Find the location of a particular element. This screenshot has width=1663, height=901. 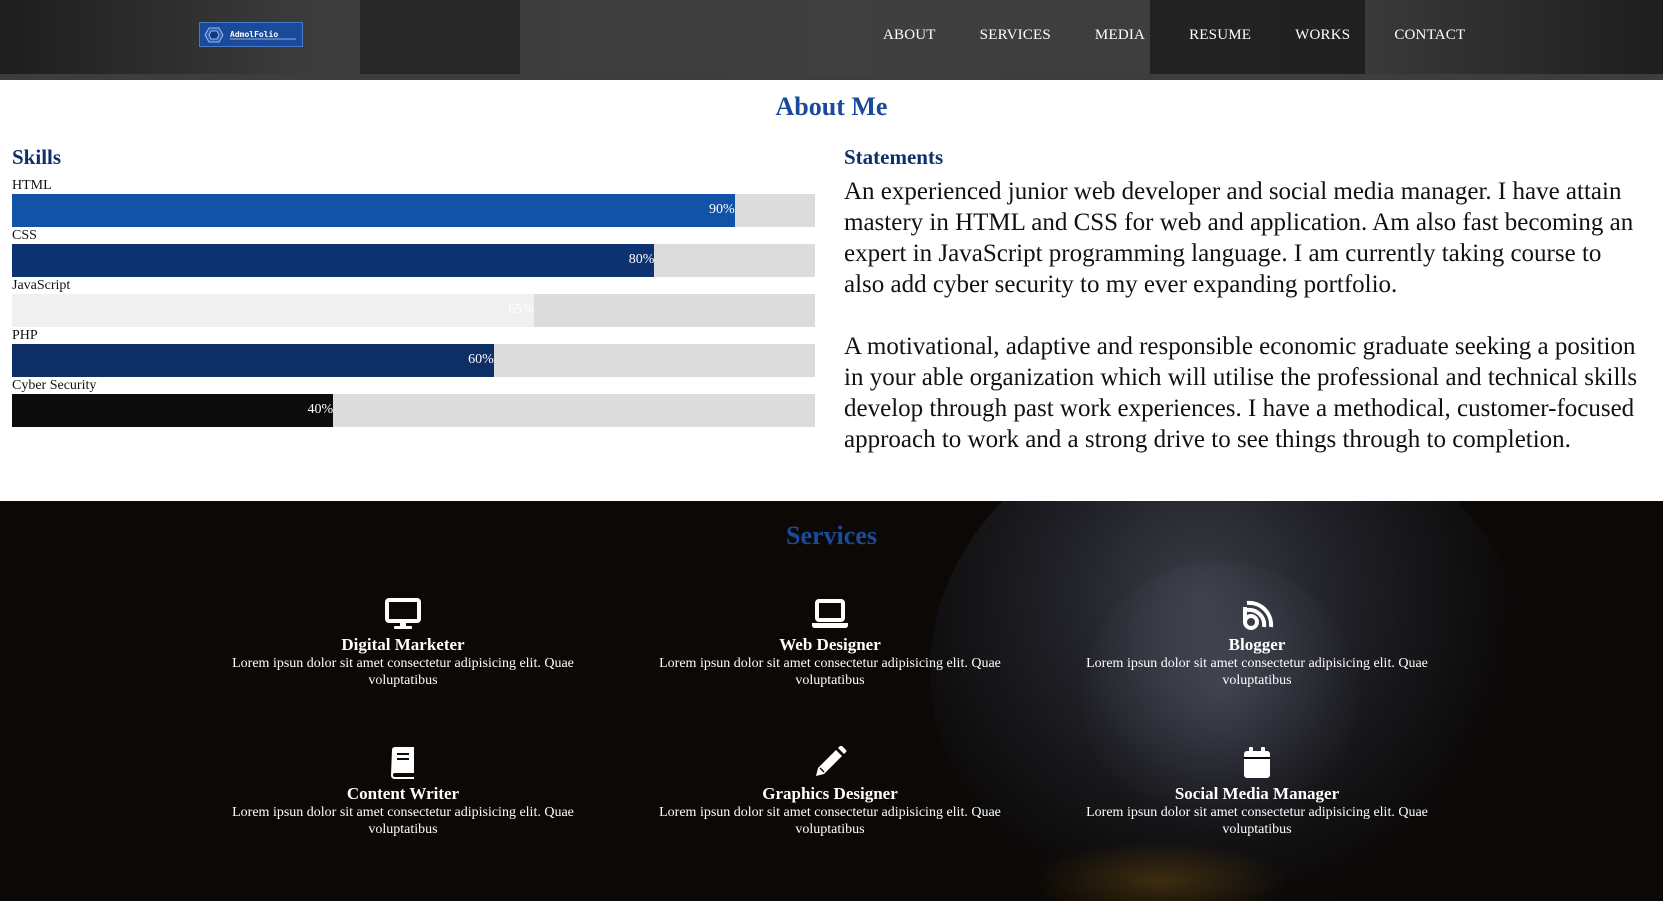

services-heading: Services is located at coordinates (831, 535).